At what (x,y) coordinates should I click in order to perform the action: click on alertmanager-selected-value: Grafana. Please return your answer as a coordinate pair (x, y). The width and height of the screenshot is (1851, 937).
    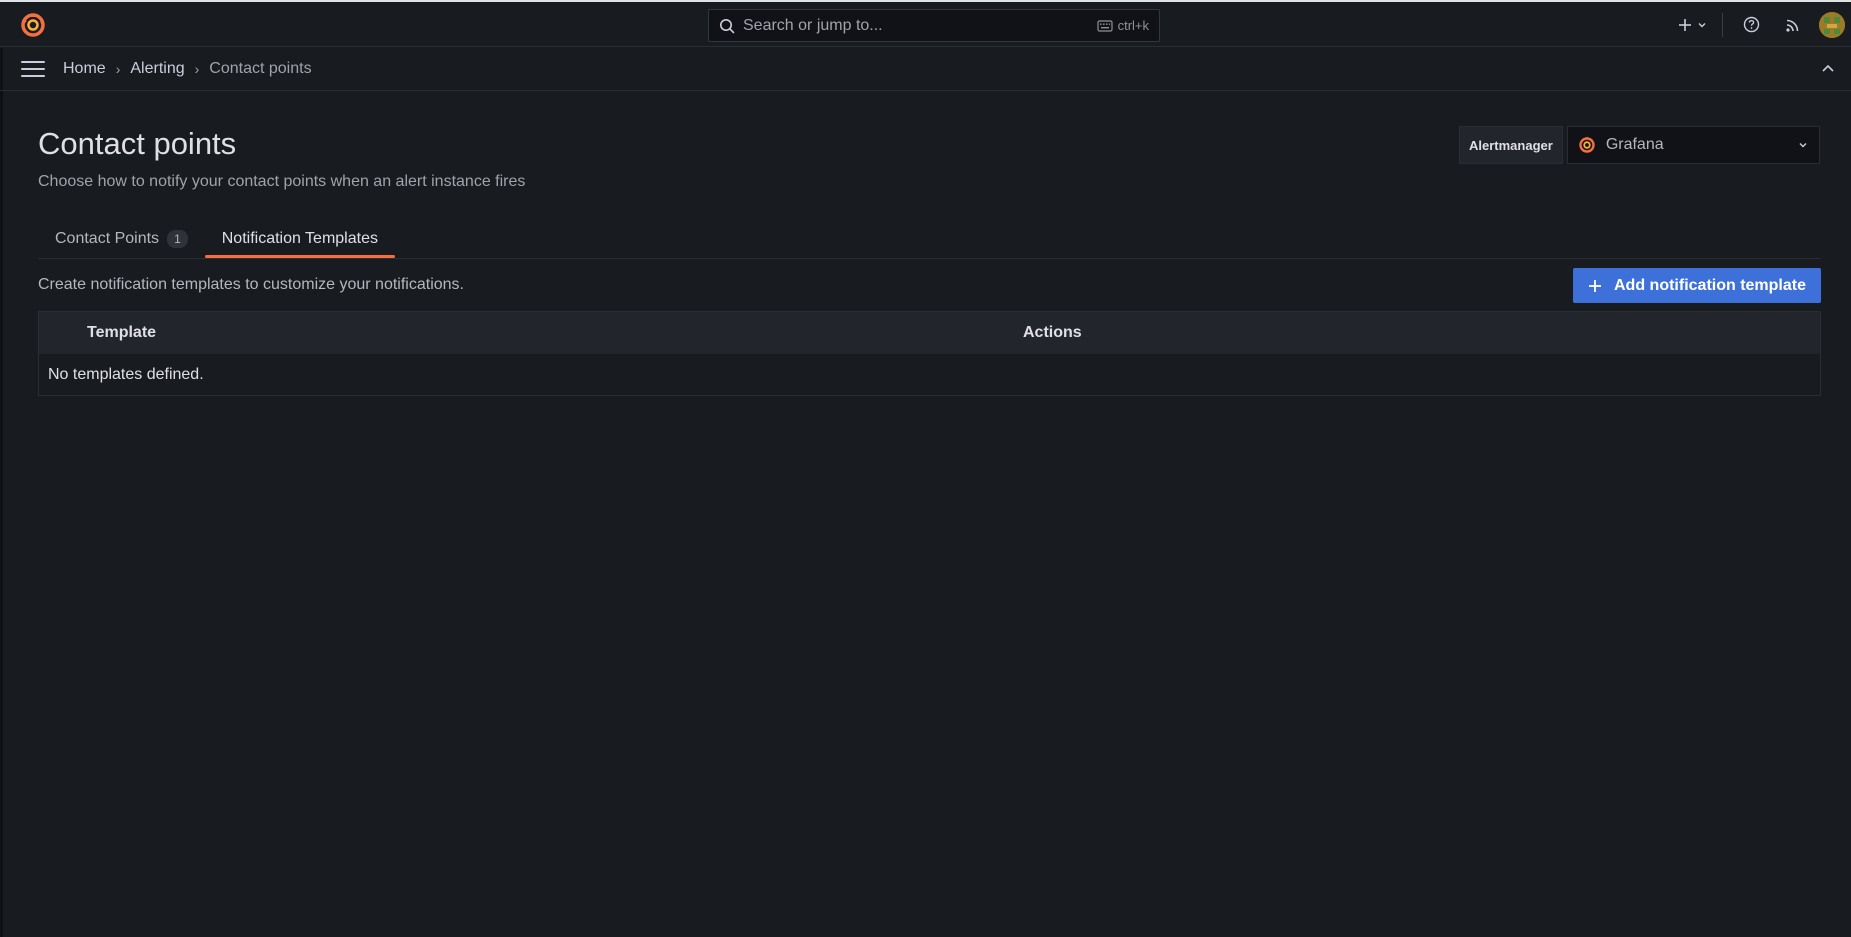
    Looking at the image, I should click on (1634, 144).